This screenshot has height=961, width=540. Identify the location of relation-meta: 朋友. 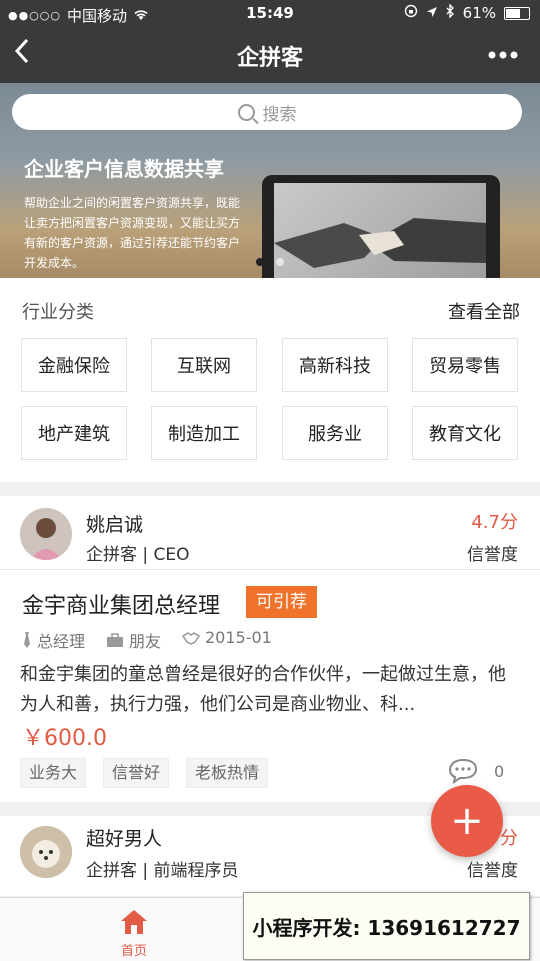
(133, 640).